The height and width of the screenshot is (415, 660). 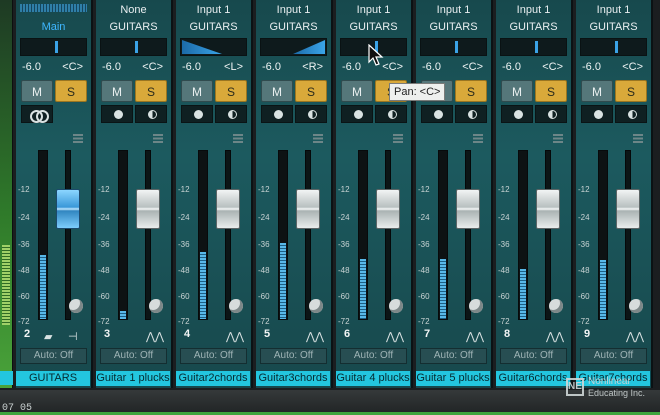 I want to click on link-button, so click(x=37, y=114).